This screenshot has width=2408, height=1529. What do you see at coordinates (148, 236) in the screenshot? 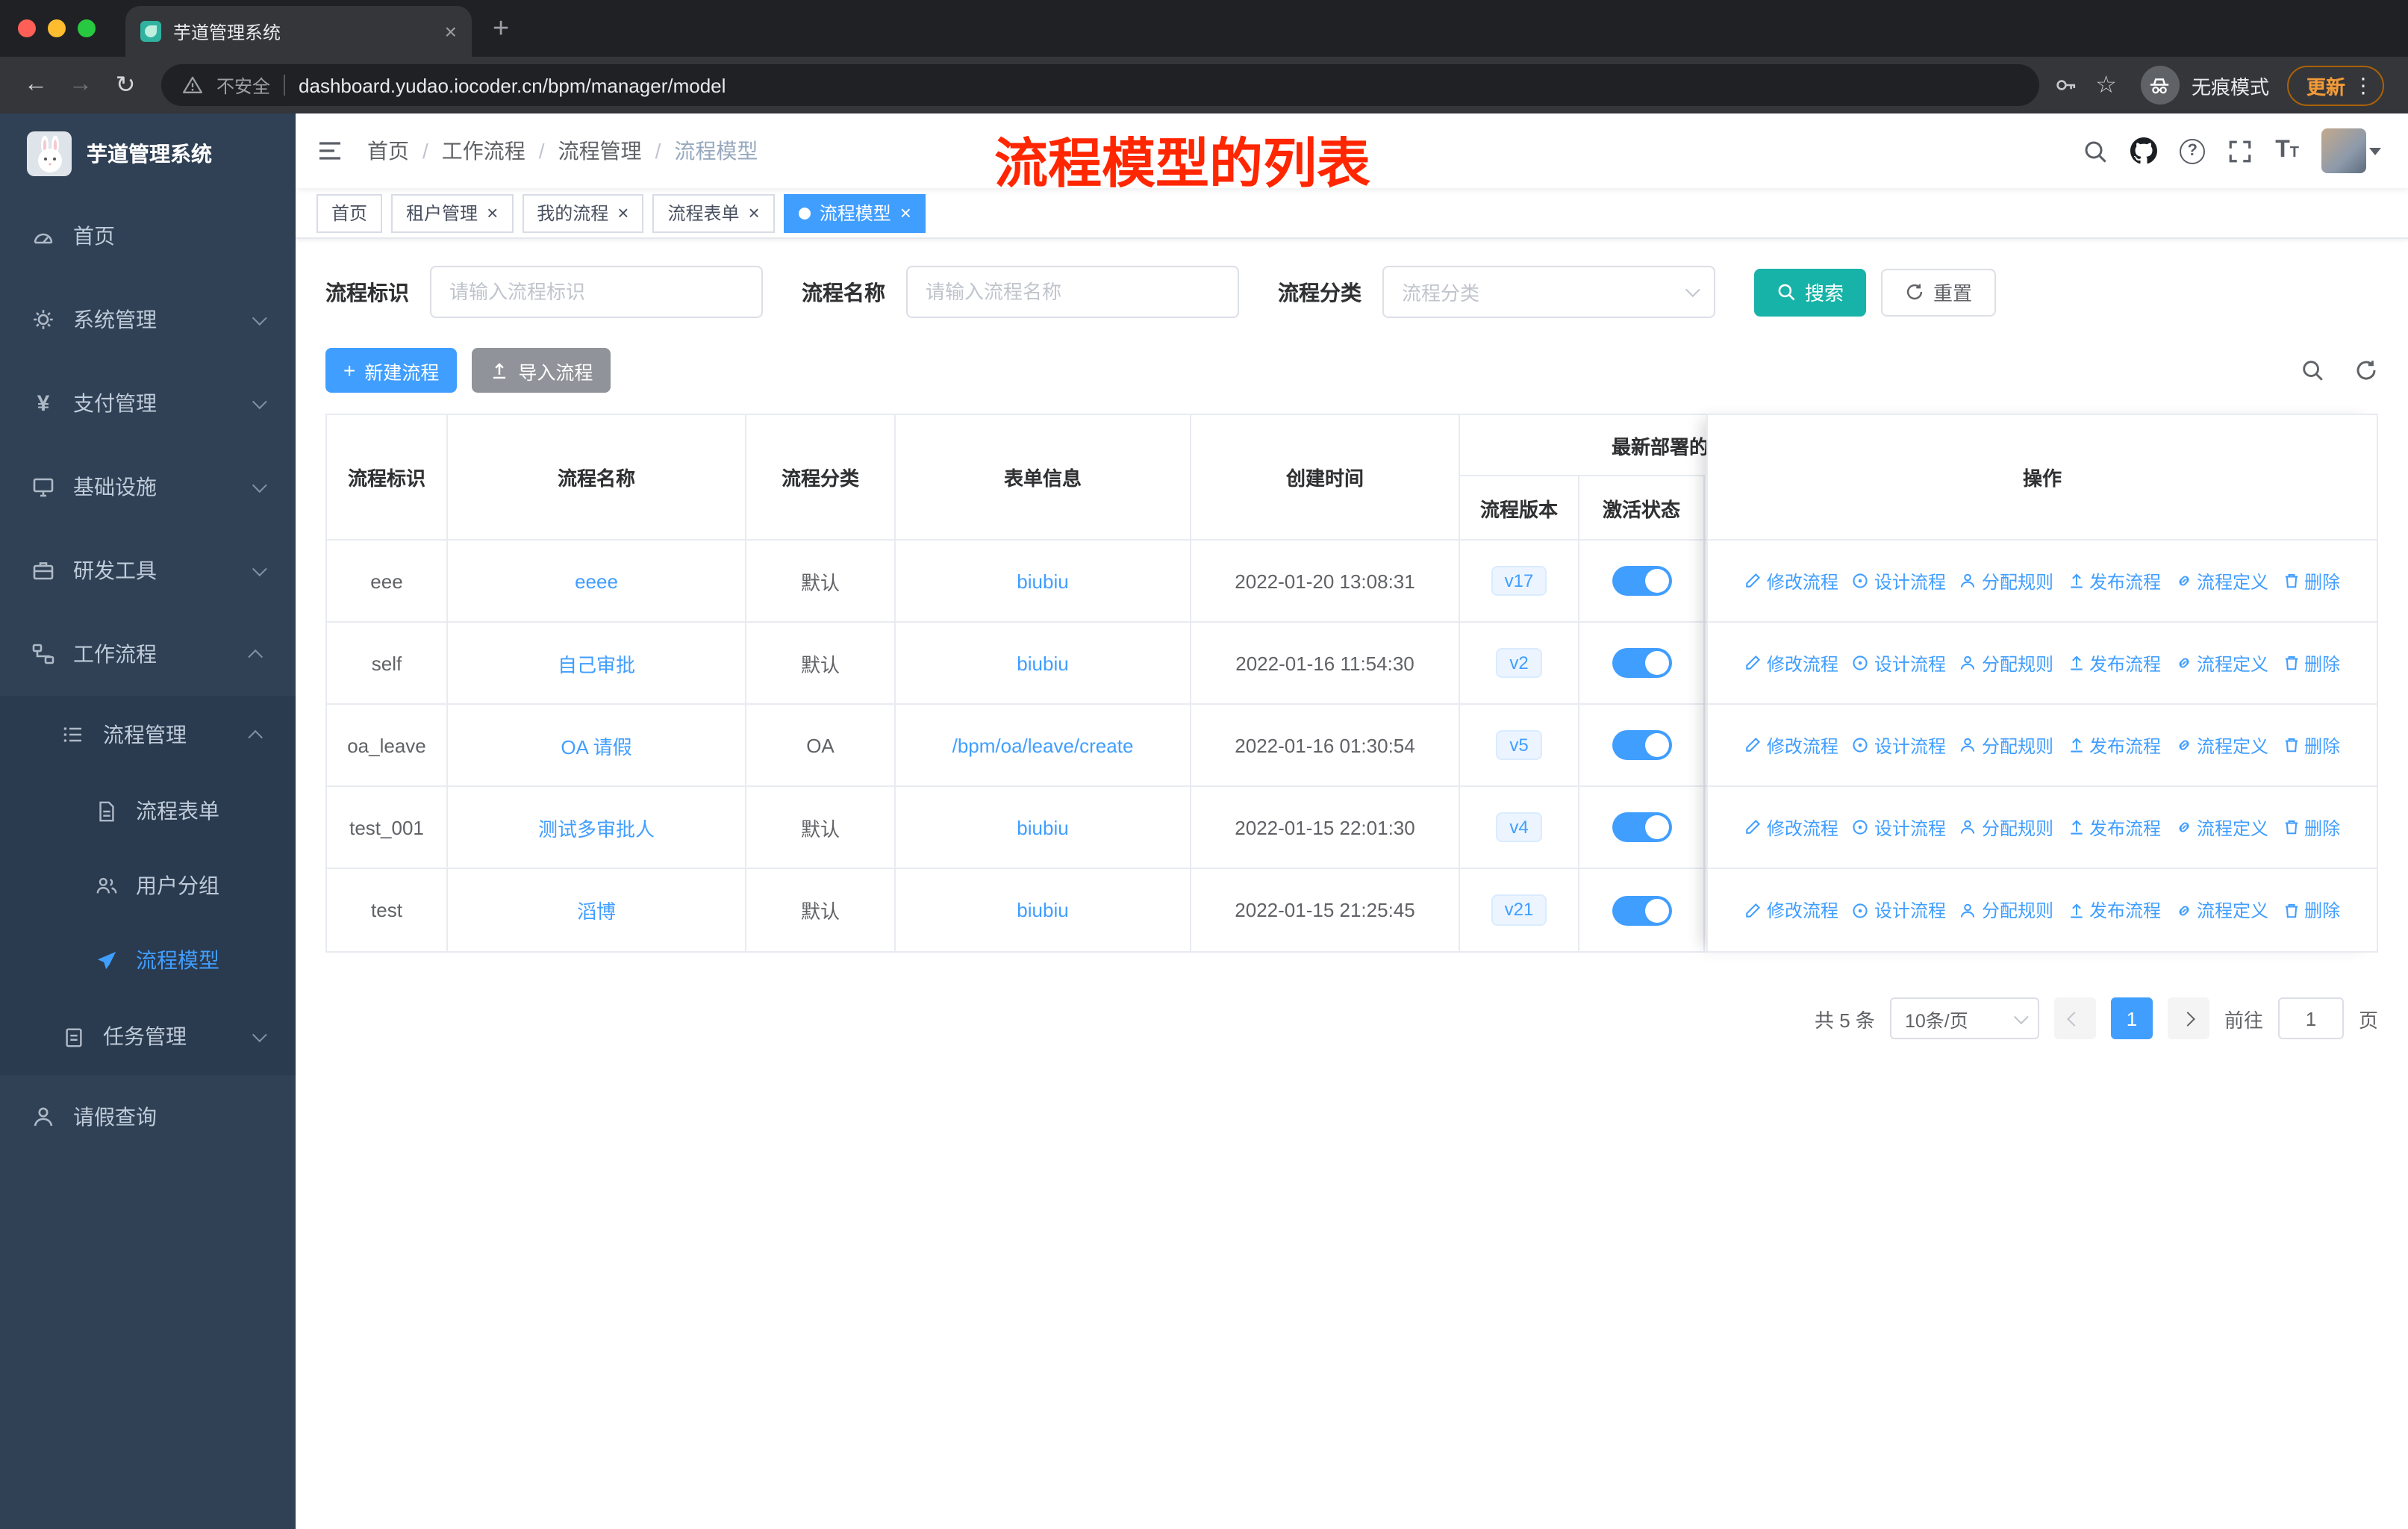
I see `sidebar-item-home: 首页` at bounding box center [148, 236].